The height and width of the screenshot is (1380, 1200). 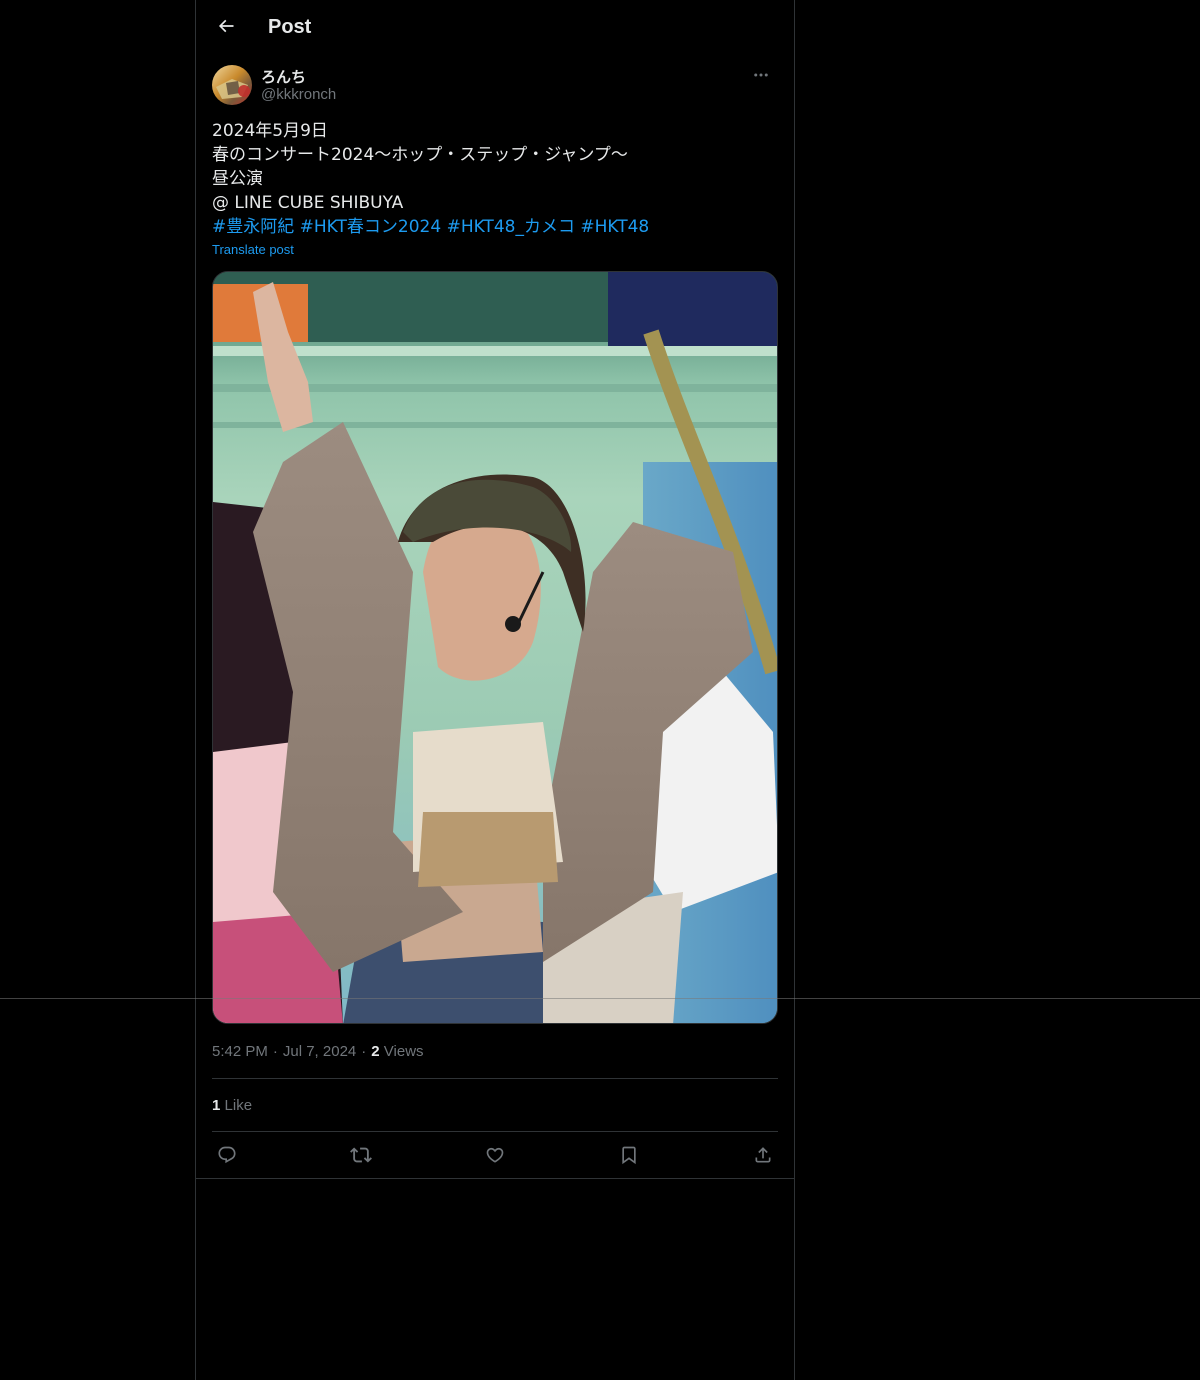 I want to click on page-title: Post, so click(x=290, y=27).